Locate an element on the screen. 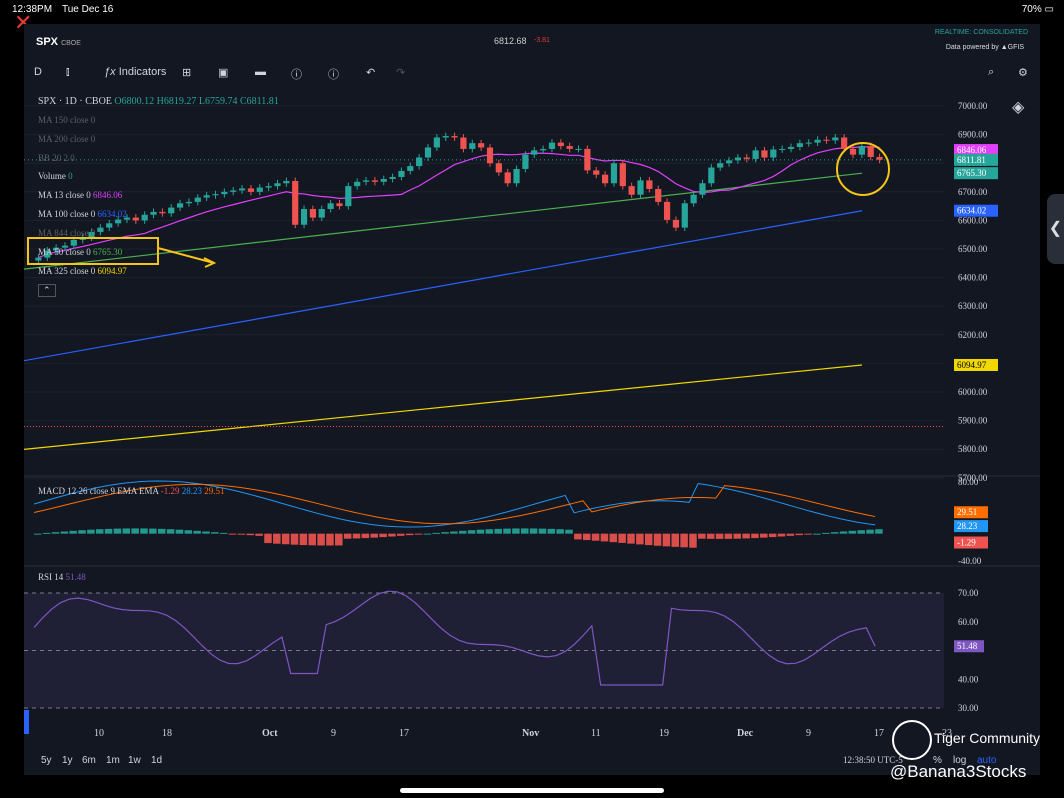 The width and height of the screenshot is (1064, 798). legend-volume: Volume 0 is located at coordinates (55, 176).